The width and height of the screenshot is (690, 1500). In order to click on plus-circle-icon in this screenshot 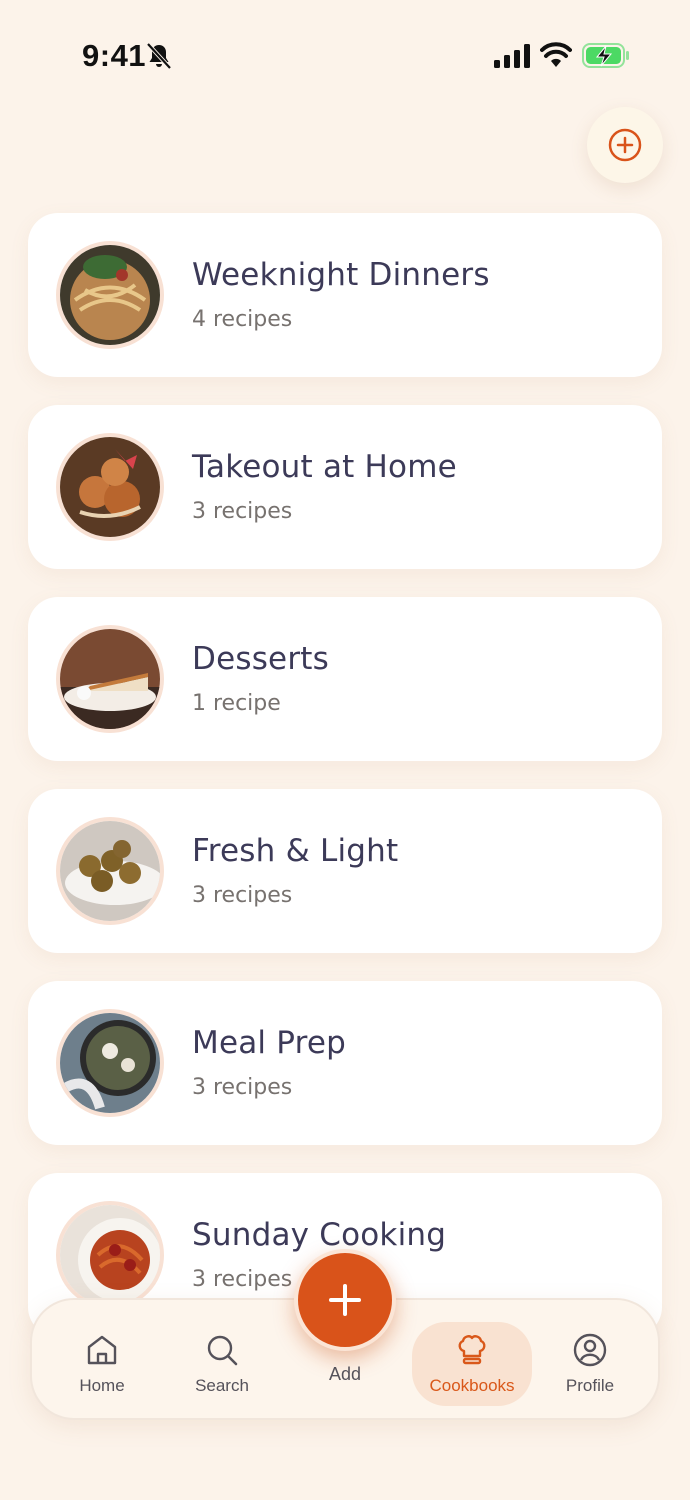, I will do `click(625, 145)`.